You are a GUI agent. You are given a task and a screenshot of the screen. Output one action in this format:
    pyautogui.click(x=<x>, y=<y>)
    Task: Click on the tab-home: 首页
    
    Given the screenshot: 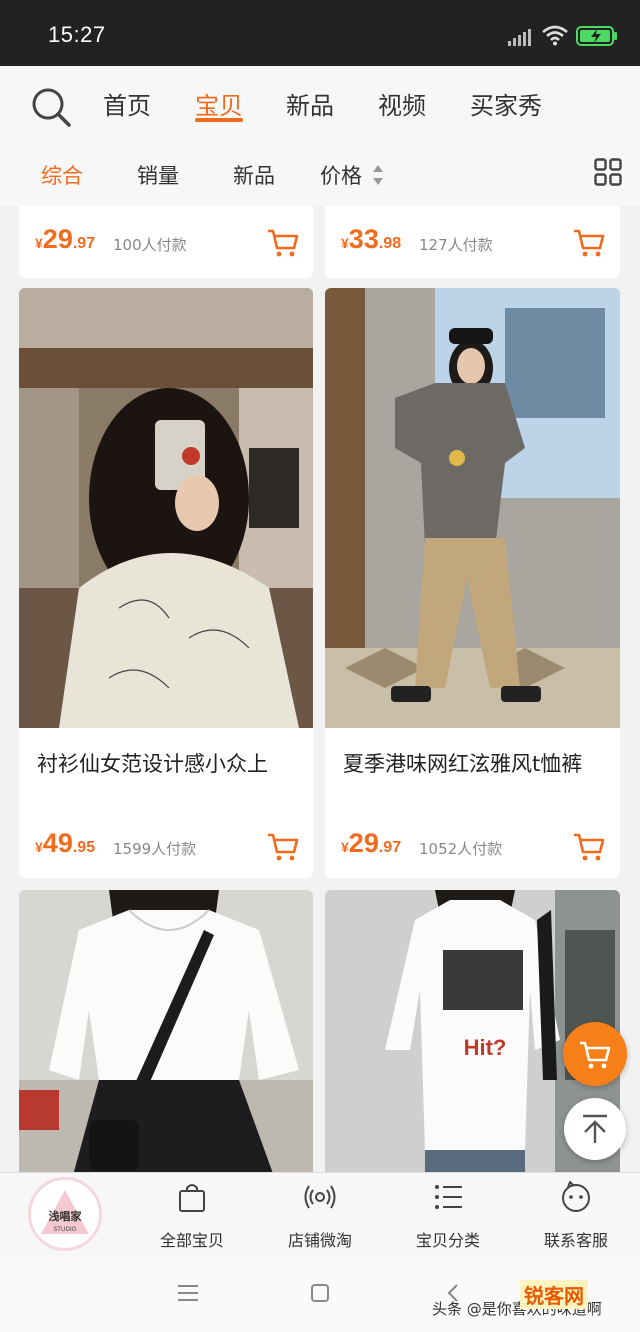 What is the action you would take?
    pyautogui.click(x=127, y=103)
    